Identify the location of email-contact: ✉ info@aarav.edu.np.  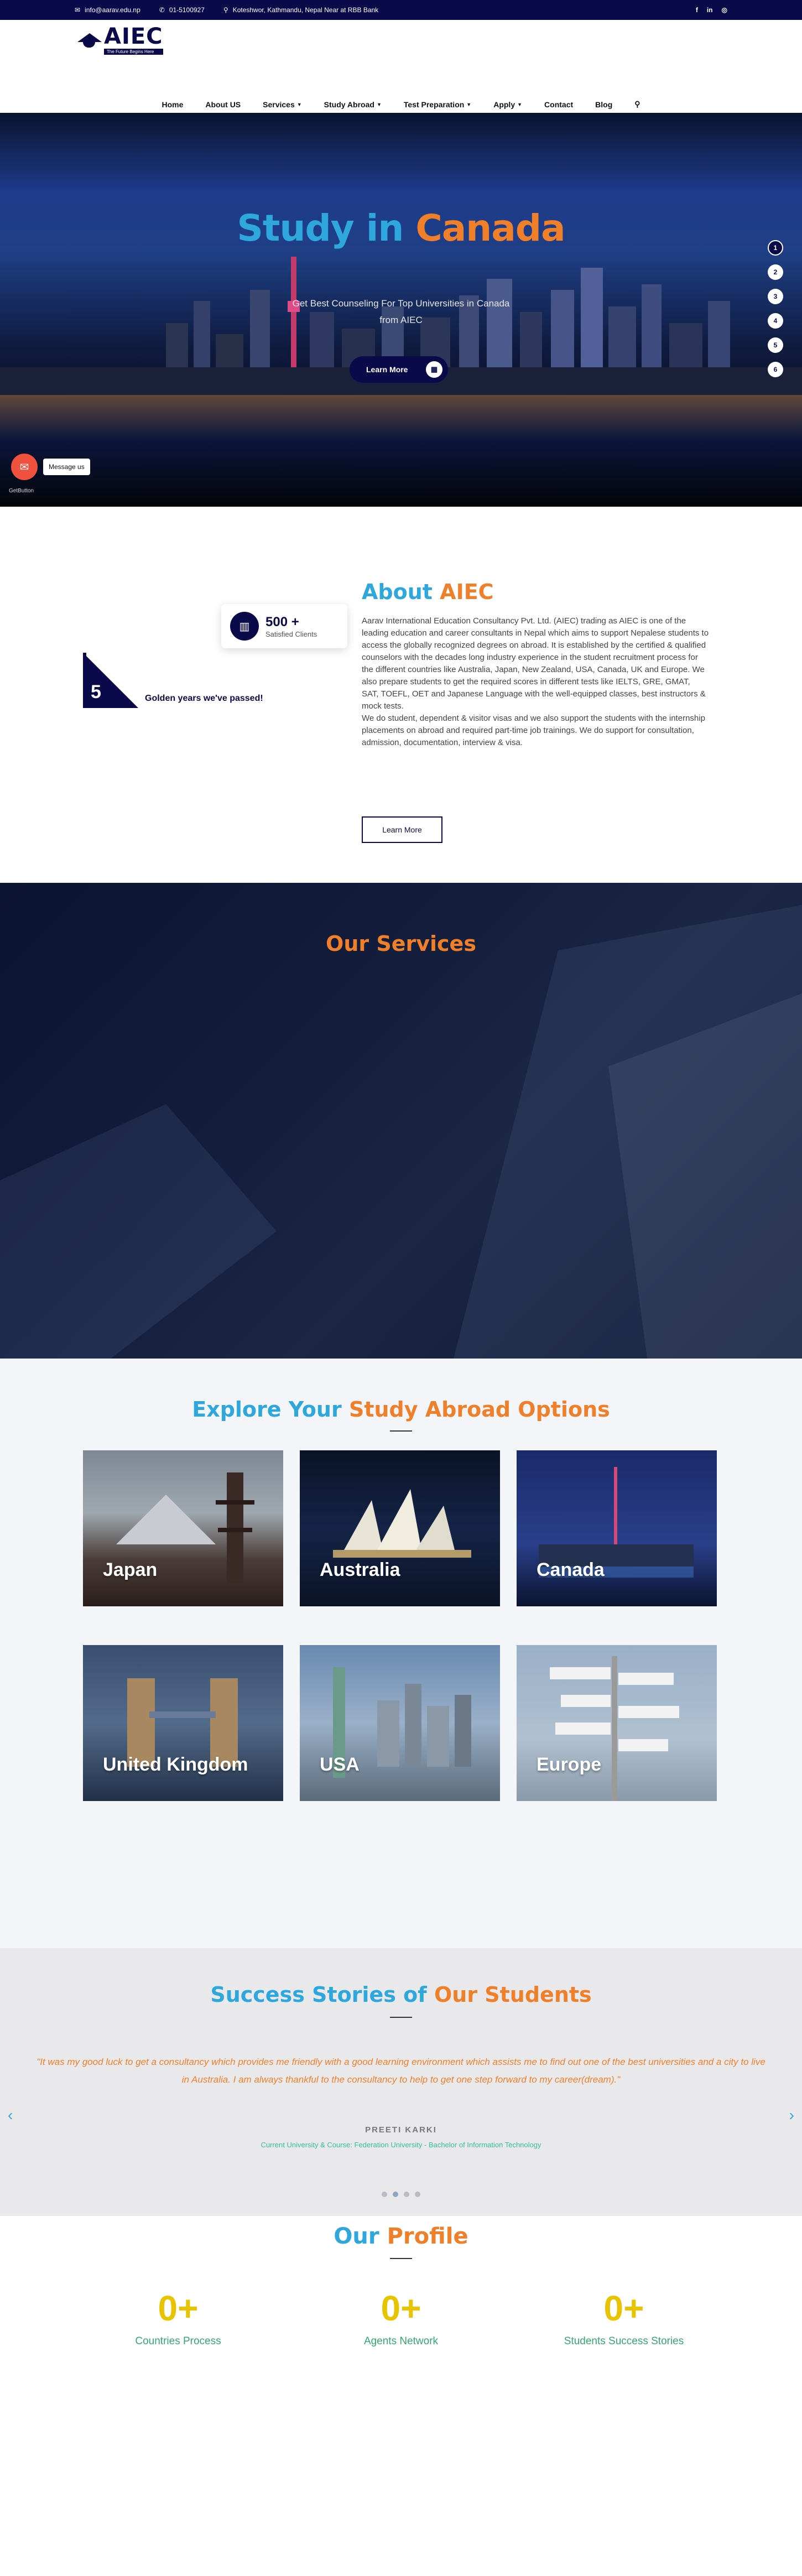
(108, 10).